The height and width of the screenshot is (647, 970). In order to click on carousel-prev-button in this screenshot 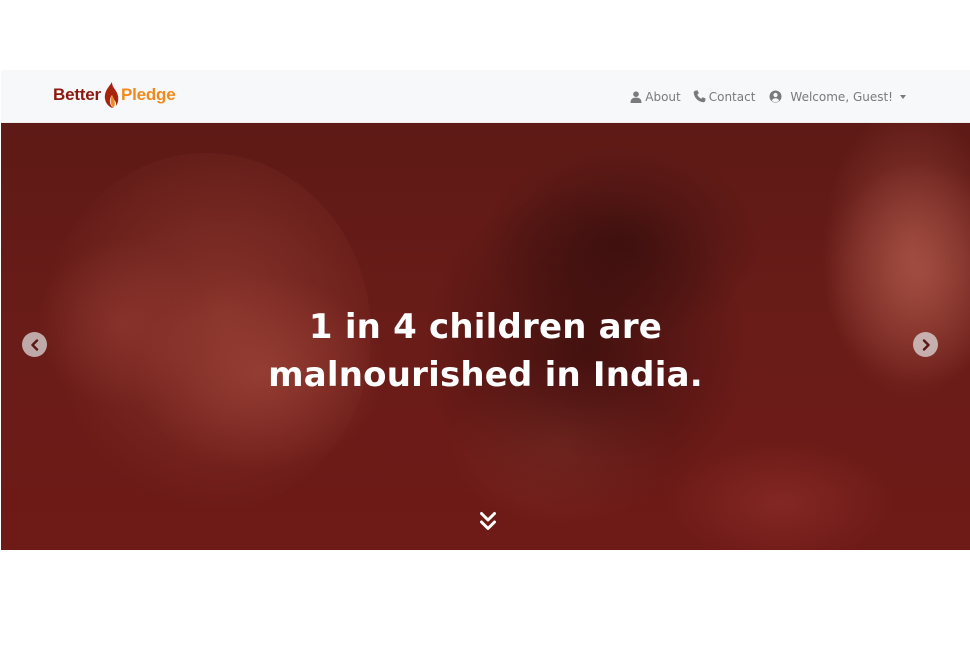, I will do `click(34, 344)`.